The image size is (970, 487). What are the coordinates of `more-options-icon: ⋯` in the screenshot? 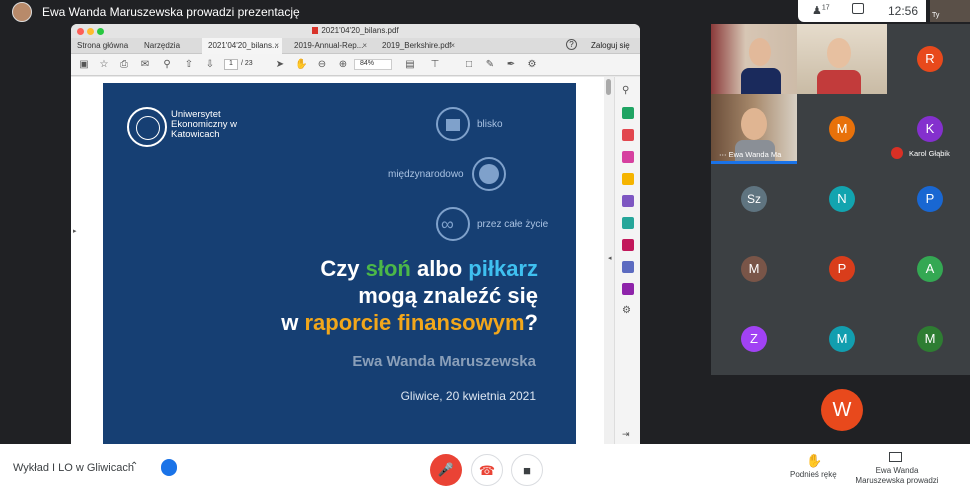 It's located at (723, 154).